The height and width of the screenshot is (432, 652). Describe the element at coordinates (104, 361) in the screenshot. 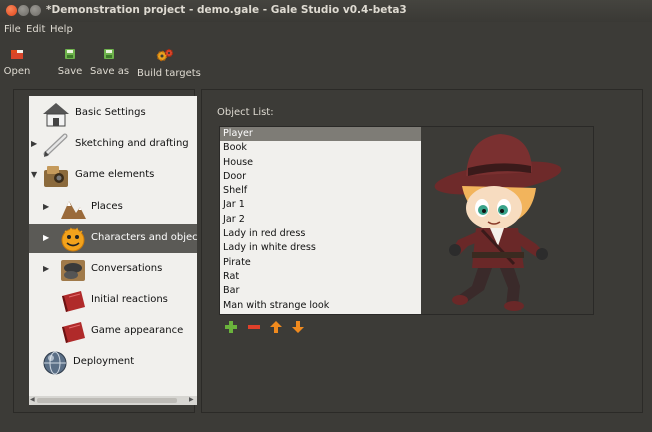

I see `tree-item-label: Deployment` at that location.